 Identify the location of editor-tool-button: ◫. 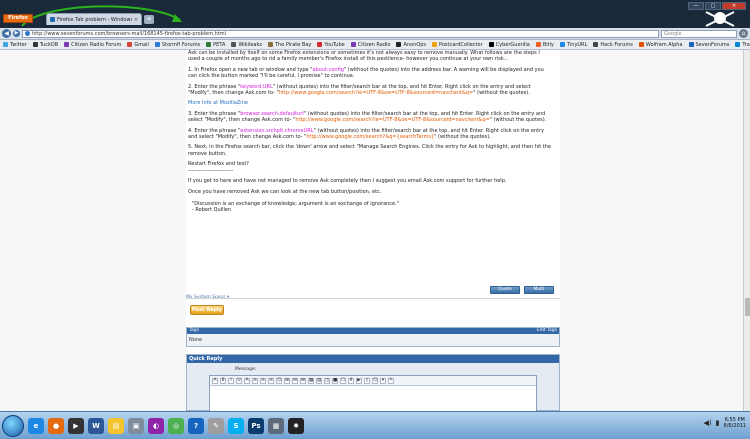
(327, 380).